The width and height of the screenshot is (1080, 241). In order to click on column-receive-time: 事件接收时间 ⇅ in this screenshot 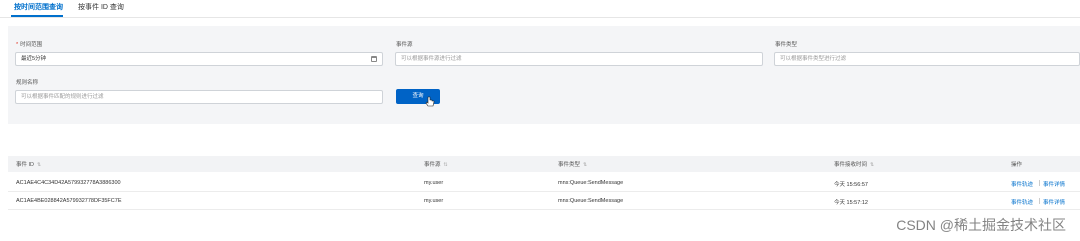, I will do `click(854, 164)`.